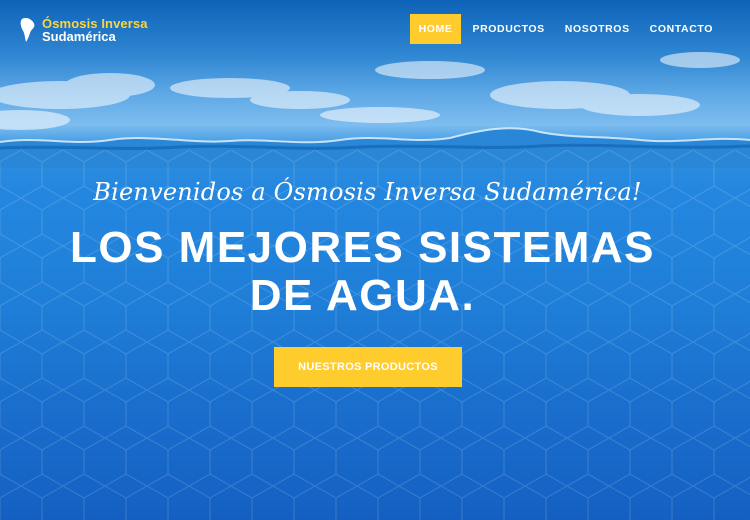 Image resolution: width=750 pixels, height=520 pixels. I want to click on nav-item-nosotros: NOSOTROS, so click(597, 29).